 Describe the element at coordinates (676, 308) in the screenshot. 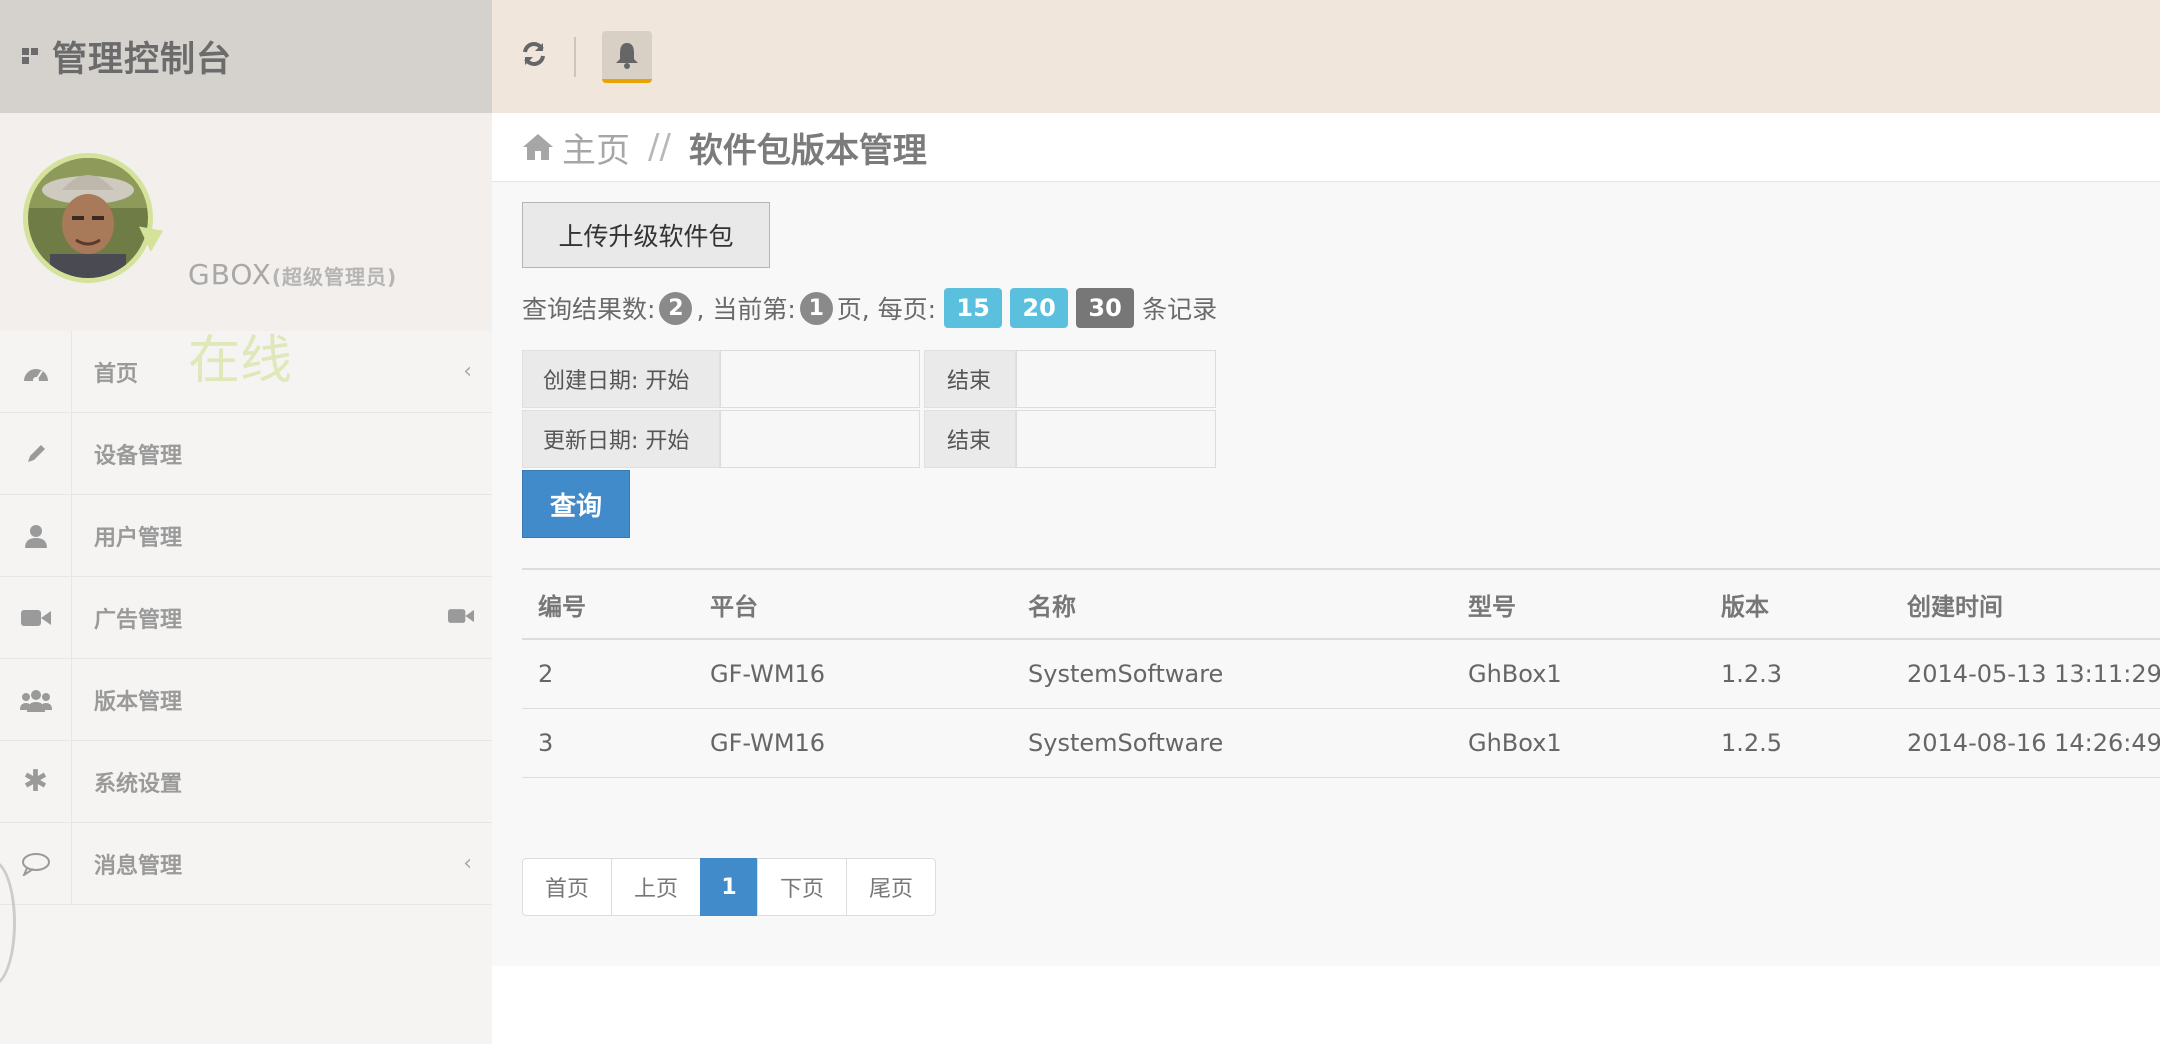

I see `total-count-badge: 2` at that location.